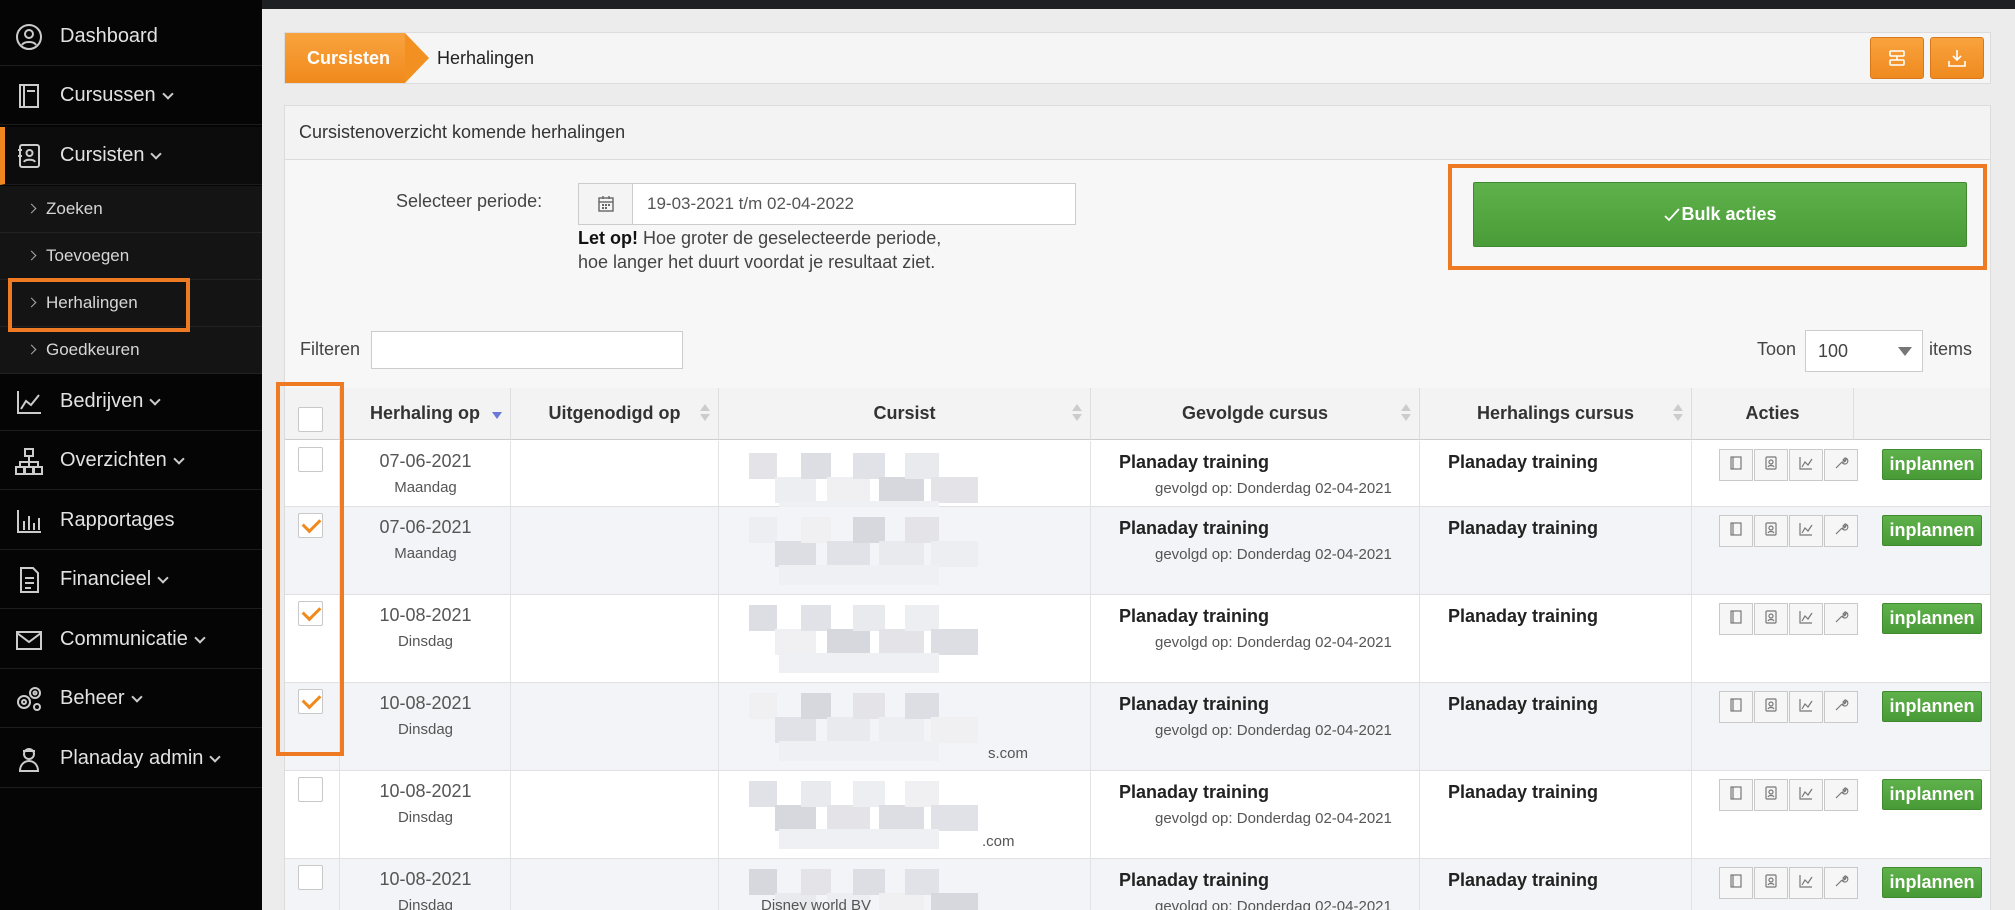  I want to click on calendar-icon, so click(606, 204).